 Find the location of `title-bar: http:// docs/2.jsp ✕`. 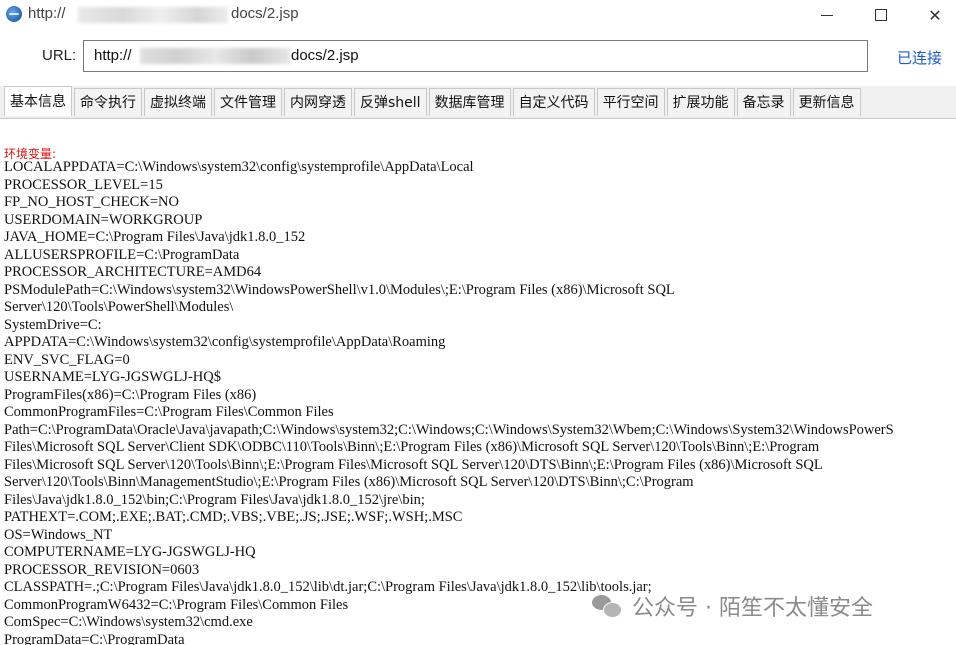

title-bar: http:// docs/2.jsp ✕ is located at coordinates (478, 15).